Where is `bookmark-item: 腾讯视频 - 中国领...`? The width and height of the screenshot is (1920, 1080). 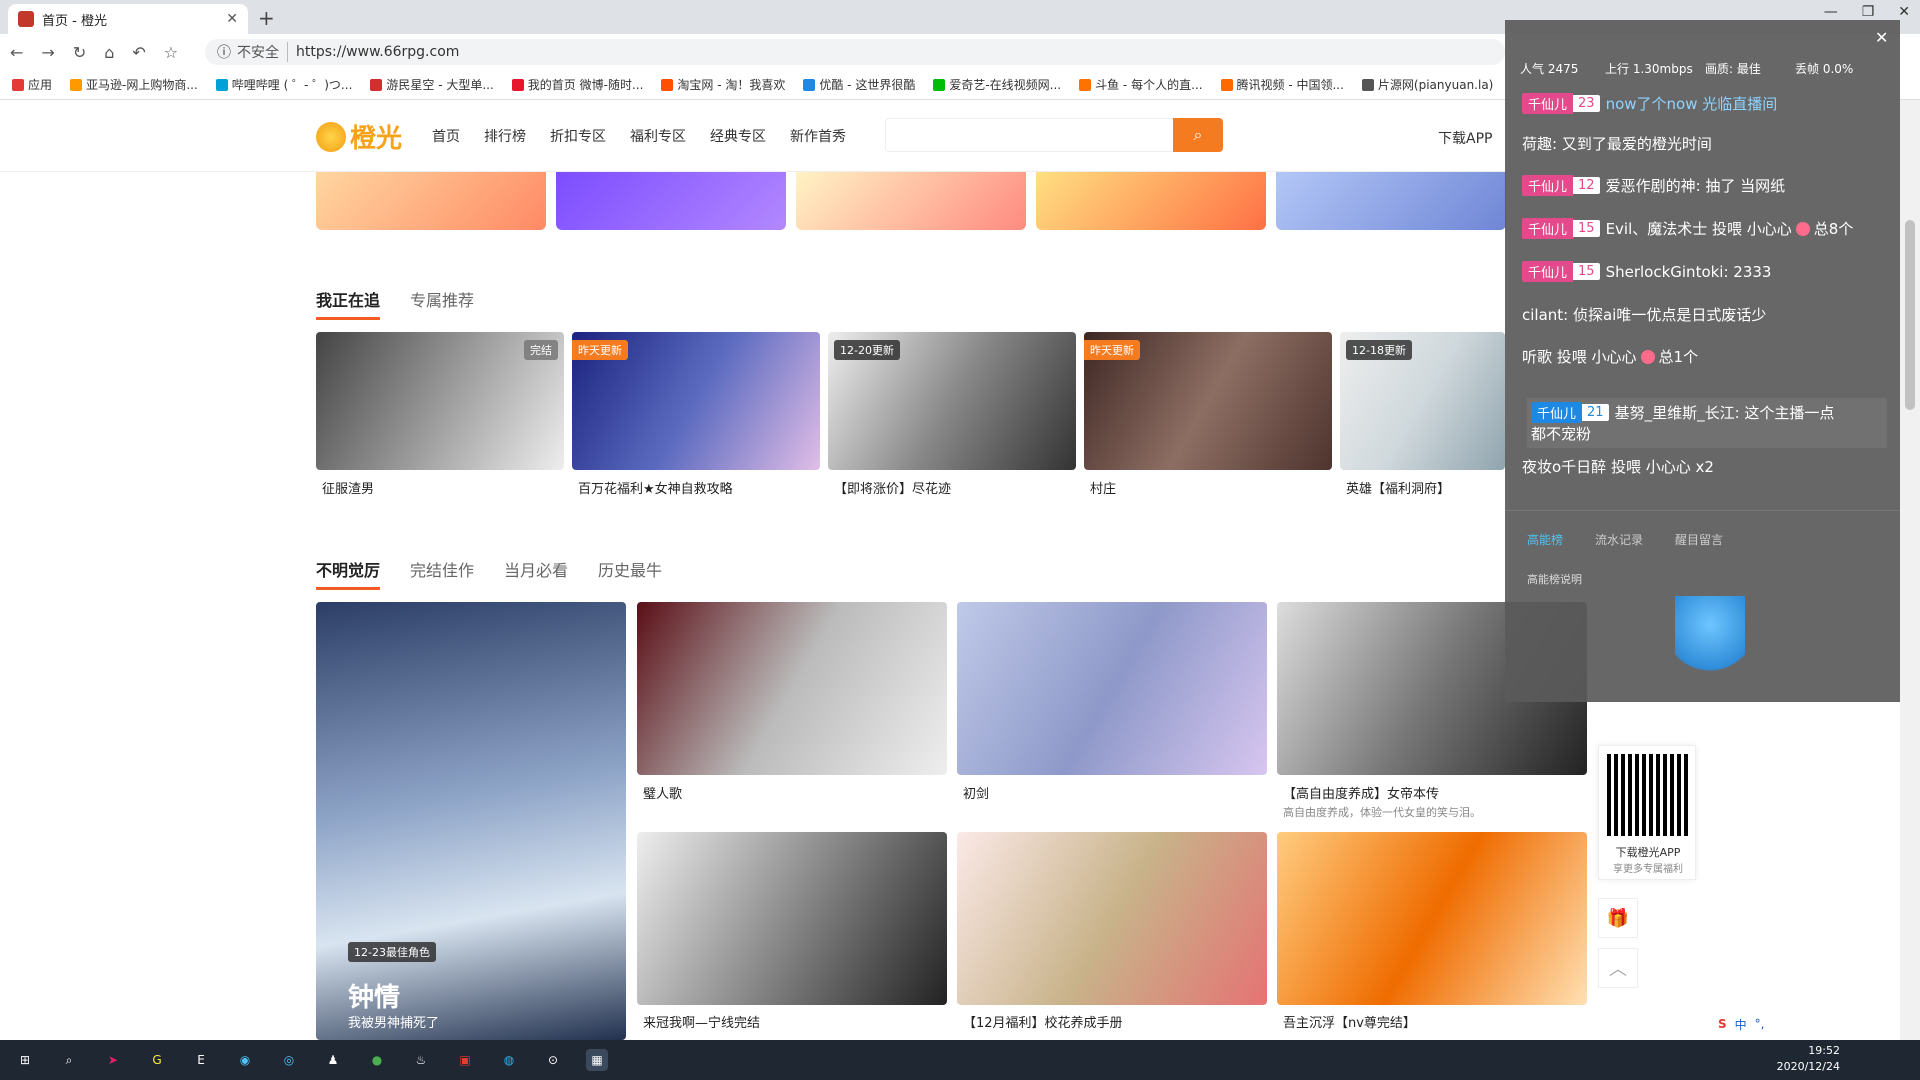
bookmark-item: 腾讯视频 - 中国领... is located at coordinates (1282, 84).